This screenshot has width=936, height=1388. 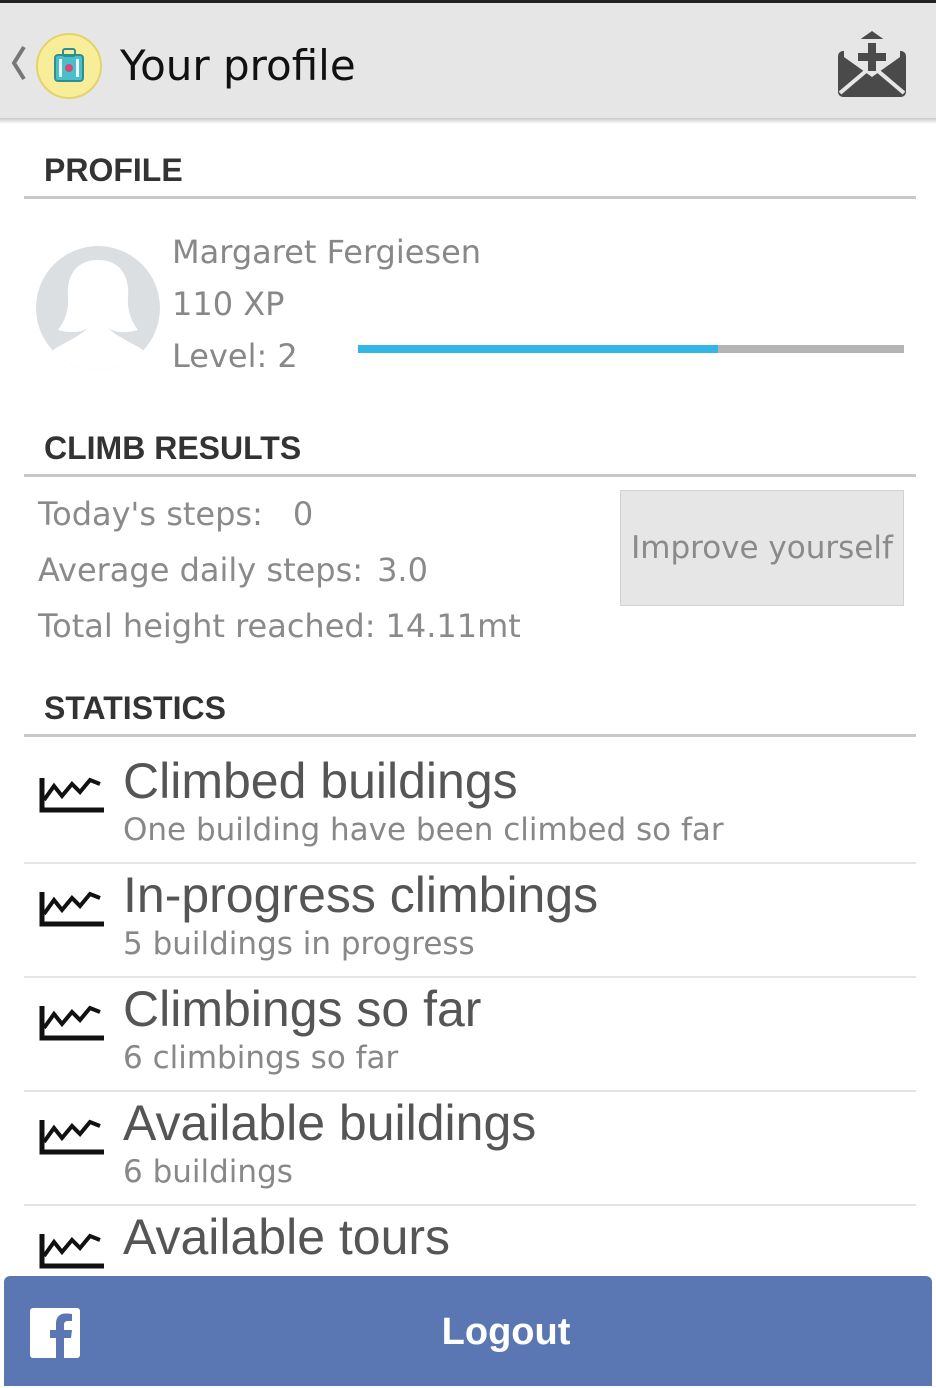 What do you see at coordinates (453, 626) in the screenshot?
I see `total-height-value: 14.11mt` at bounding box center [453, 626].